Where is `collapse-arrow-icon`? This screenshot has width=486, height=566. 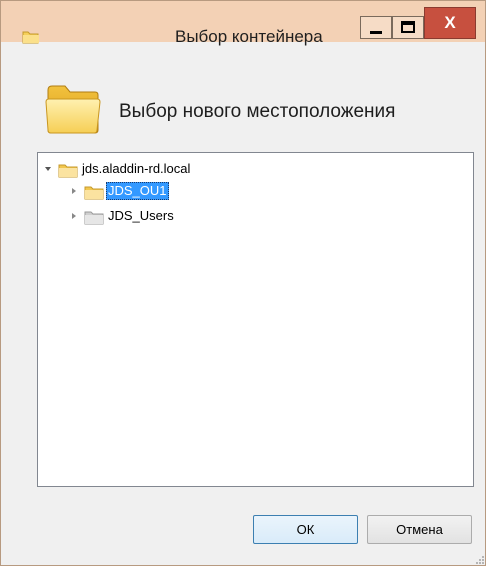 collapse-arrow-icon is located at coordinates (48, 169).